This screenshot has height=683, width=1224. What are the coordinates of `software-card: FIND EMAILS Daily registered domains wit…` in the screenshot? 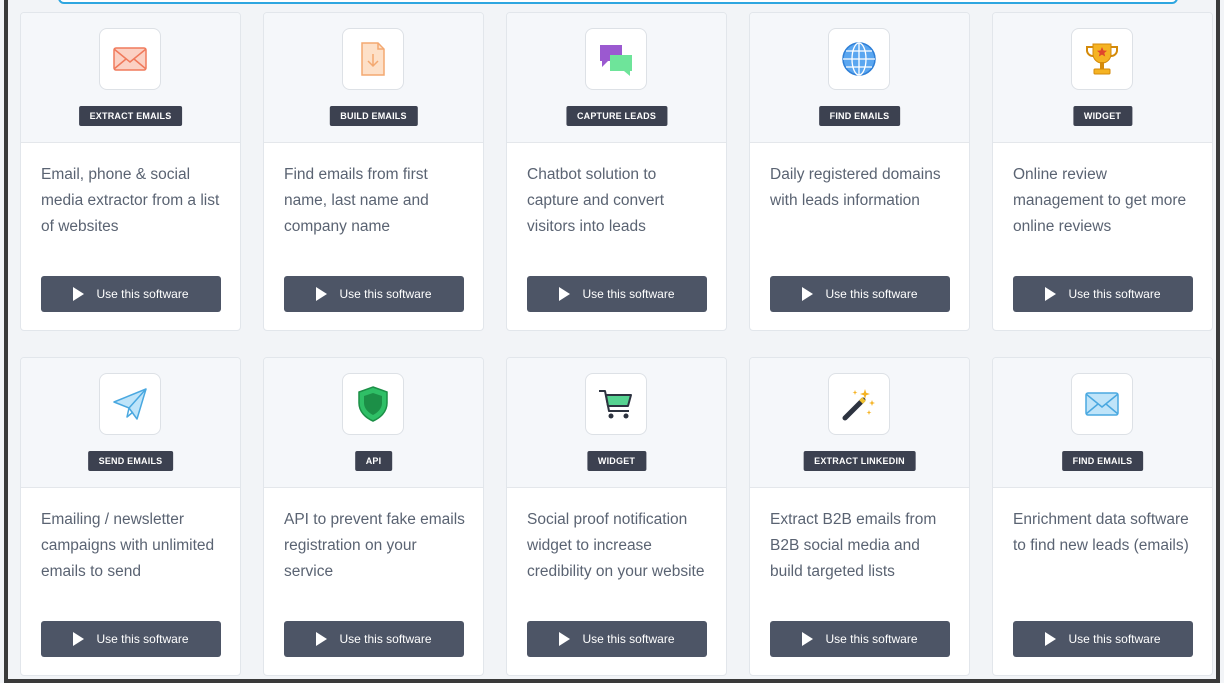 It's located at (859, 171).